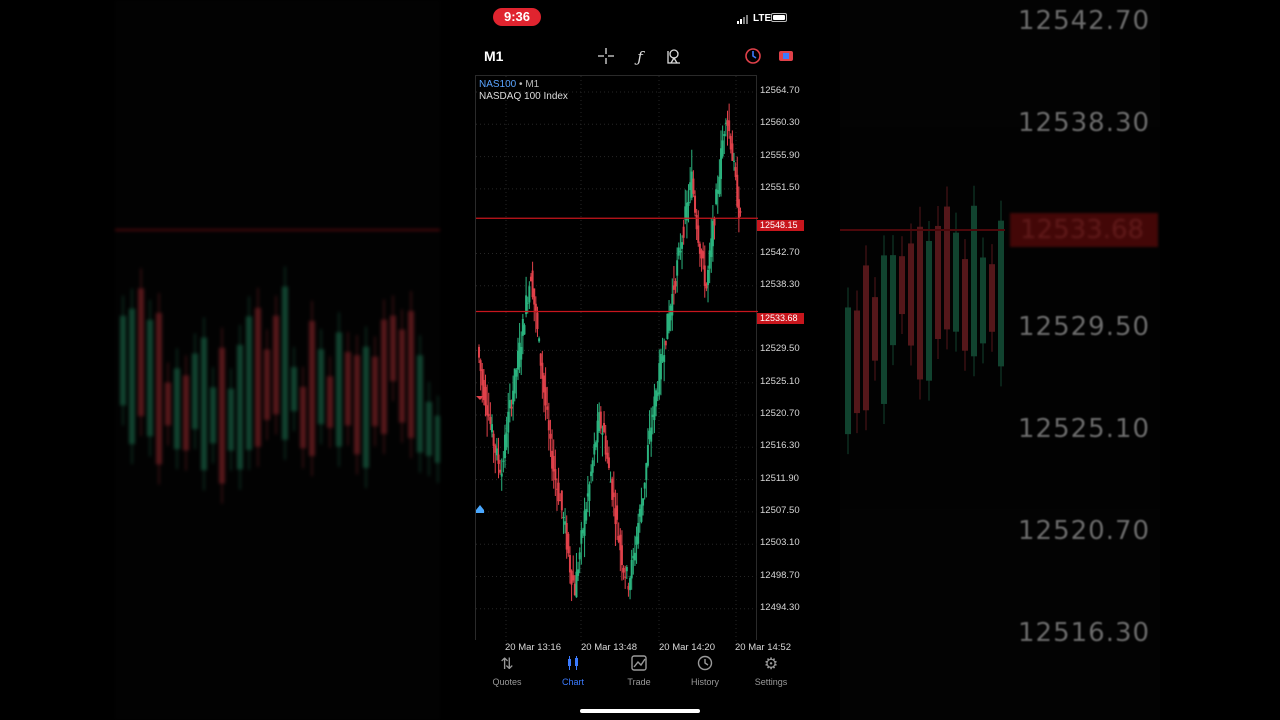  I want to click on price-tick-label: 12564.70, so click(780, 90).